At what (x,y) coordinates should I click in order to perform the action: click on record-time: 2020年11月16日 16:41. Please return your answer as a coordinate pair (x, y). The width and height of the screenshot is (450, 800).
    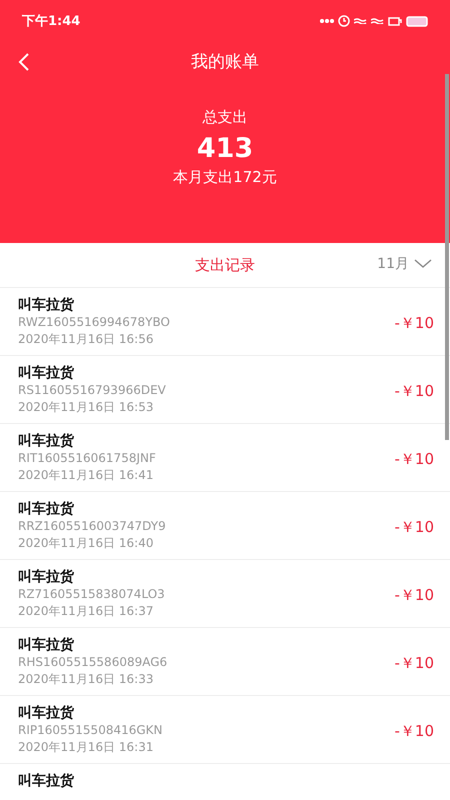
    Looking at the image, I should click on (86, 475).